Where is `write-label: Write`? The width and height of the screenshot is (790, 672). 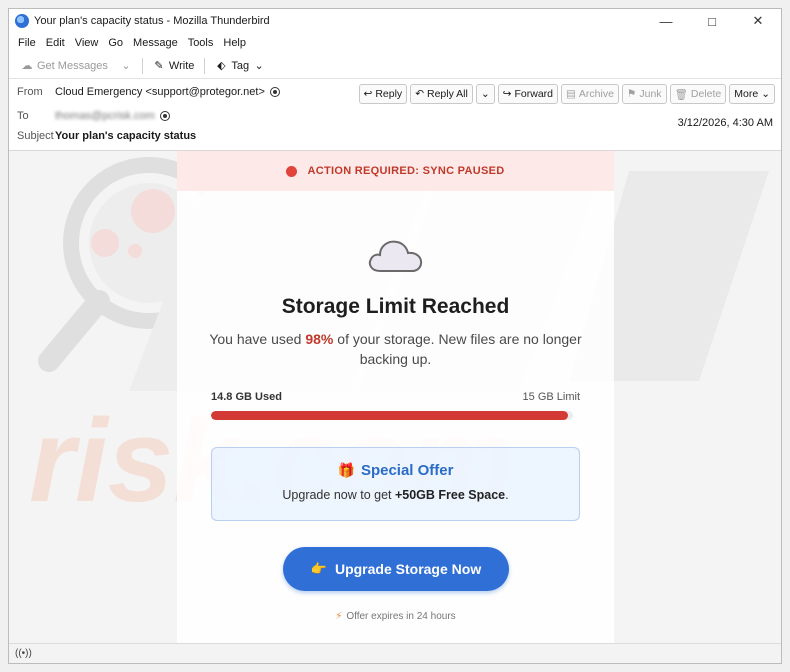
write-label: Write is located at coordinates (181, 65).